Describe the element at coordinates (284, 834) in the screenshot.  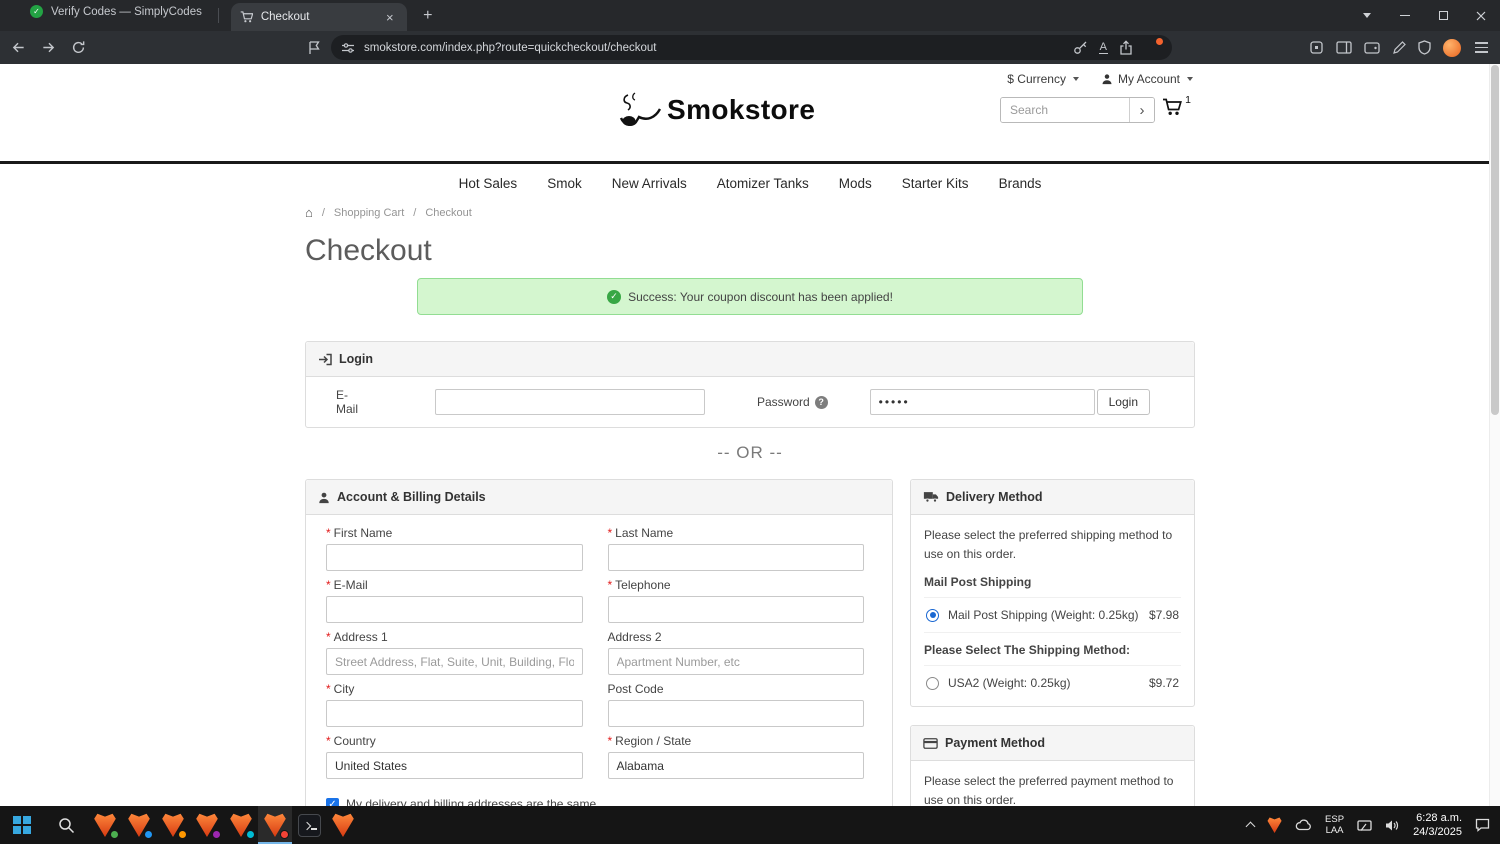
I see `profile-badge` at that location.